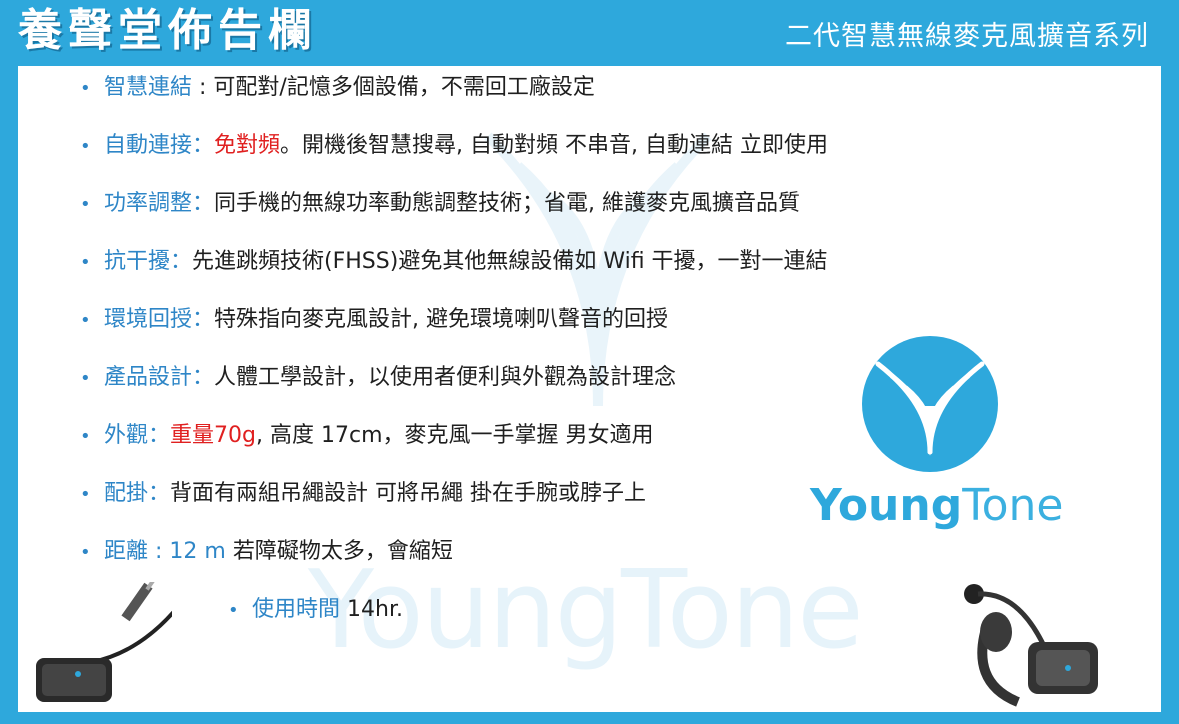 Image resolution: width=1179 pixels, height=724 pixels. Describe the element at coordinates (315, 610) in the screenshot. I see `list-item: • 使用時間 14hr.` at that location.